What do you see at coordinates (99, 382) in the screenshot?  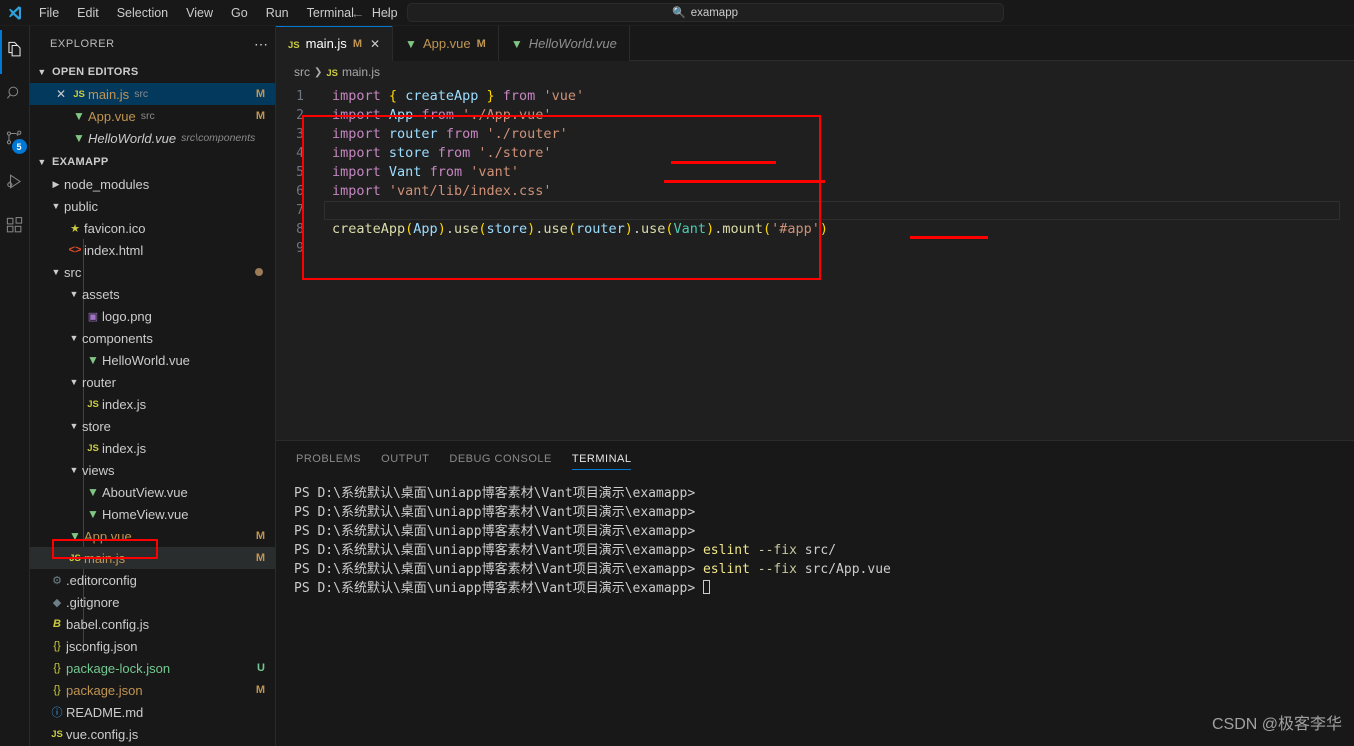 I see `tree-item-label: router` at bounding box center [99, 382].